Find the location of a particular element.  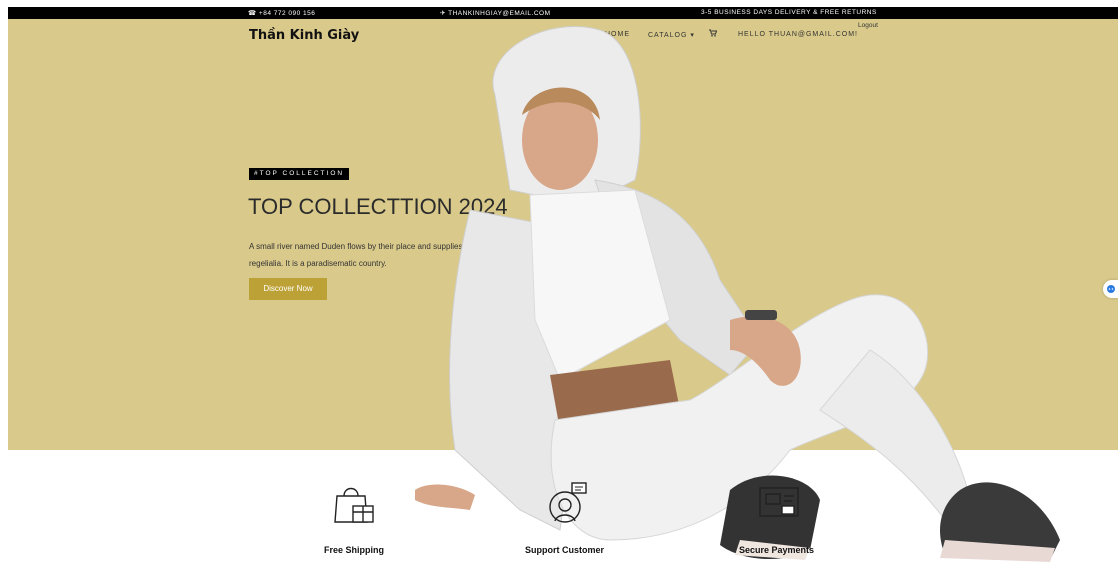

brand-logo: Thần Kinh Giày is located at coordinates (304, 35).